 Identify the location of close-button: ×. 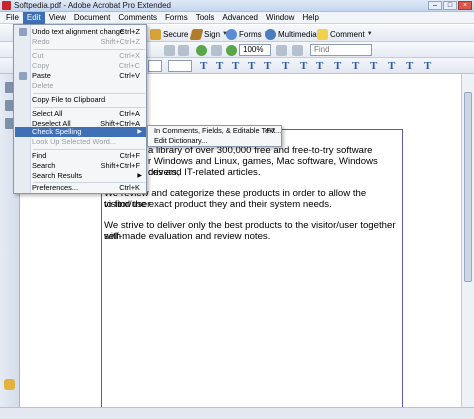
(465, 5).